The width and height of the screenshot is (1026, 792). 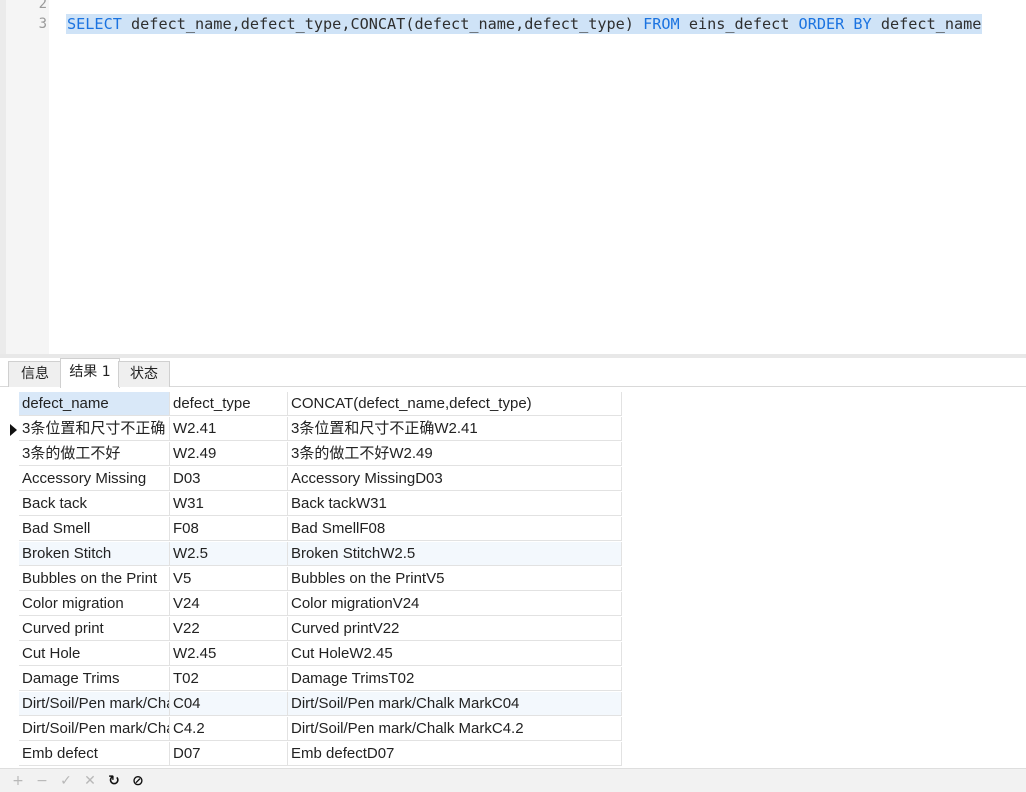 I want to click on keyword-order-by: ORDER BY, so click(x=835, y=24).